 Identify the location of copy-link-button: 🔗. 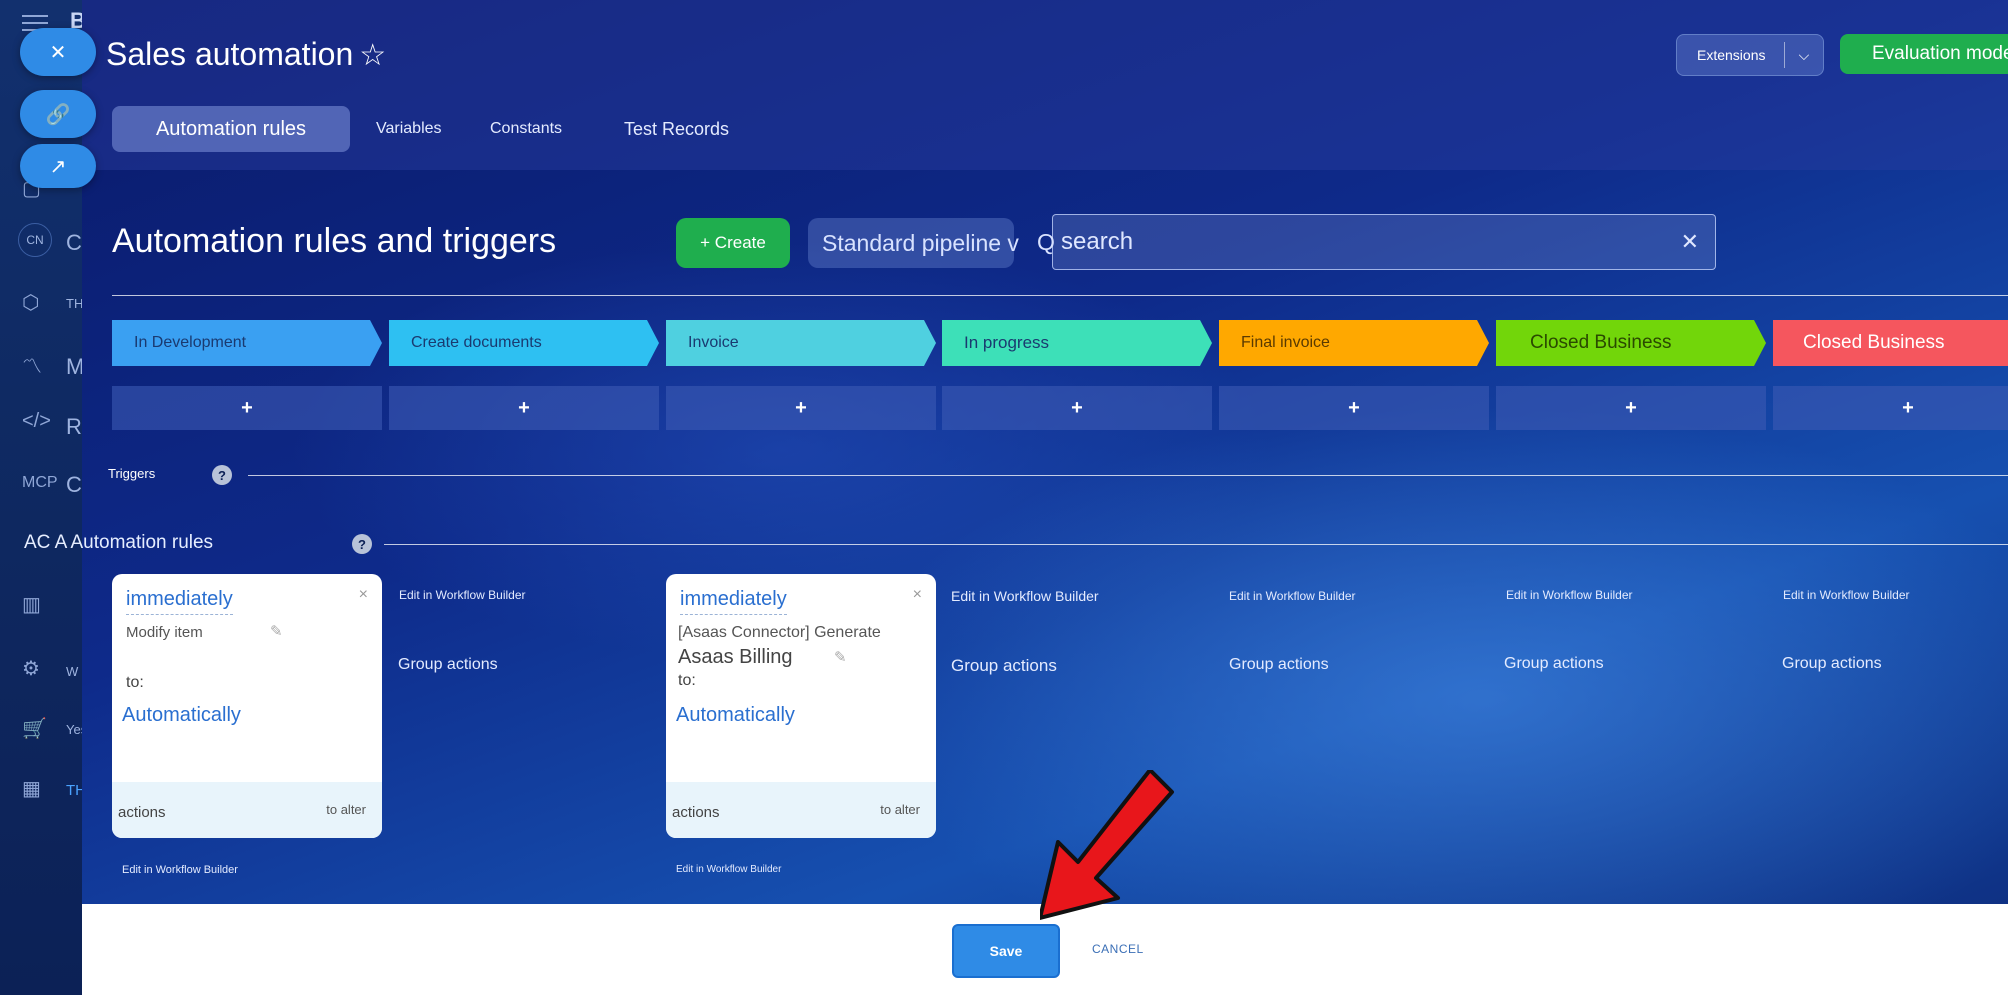
(58, 114).